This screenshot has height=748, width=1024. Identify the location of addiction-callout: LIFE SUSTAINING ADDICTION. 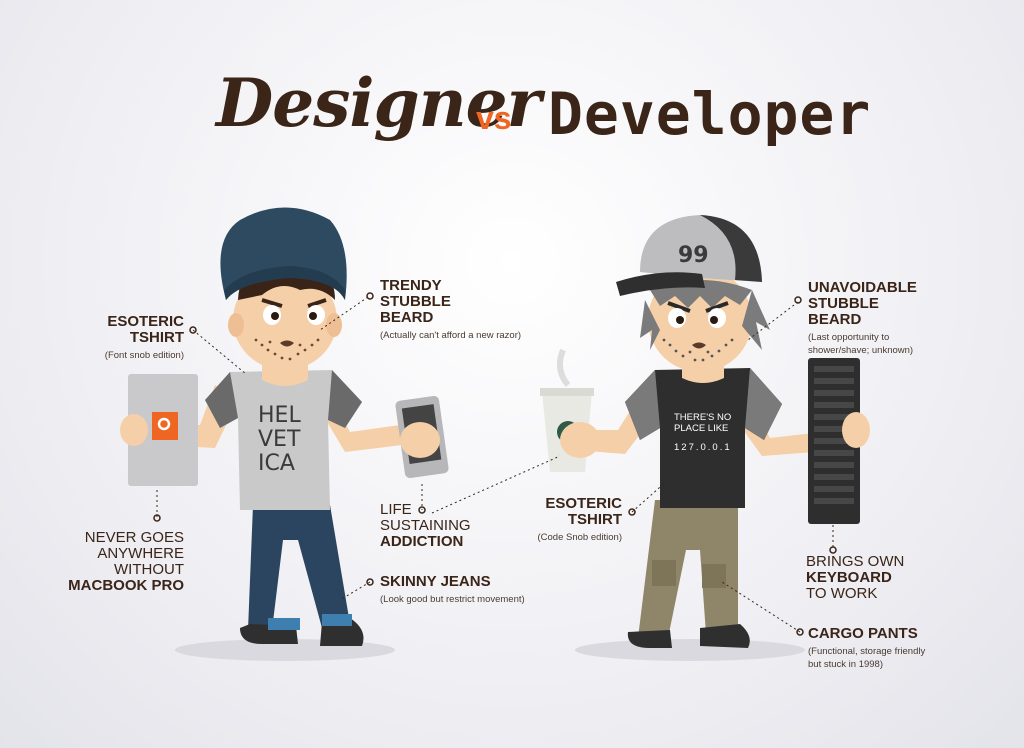
(425, 525).